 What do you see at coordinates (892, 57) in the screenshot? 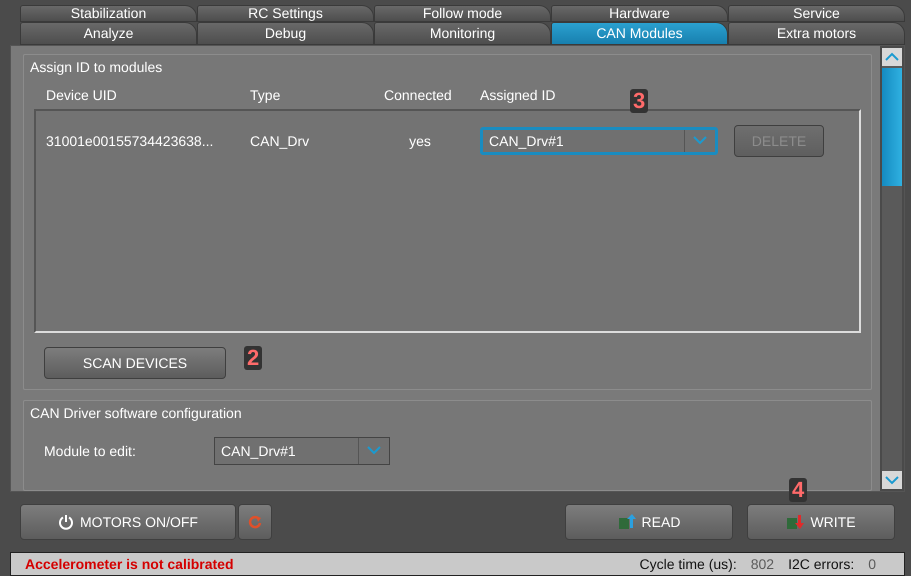
I see `scroll-up-icon` at bounding box center [892, 57].